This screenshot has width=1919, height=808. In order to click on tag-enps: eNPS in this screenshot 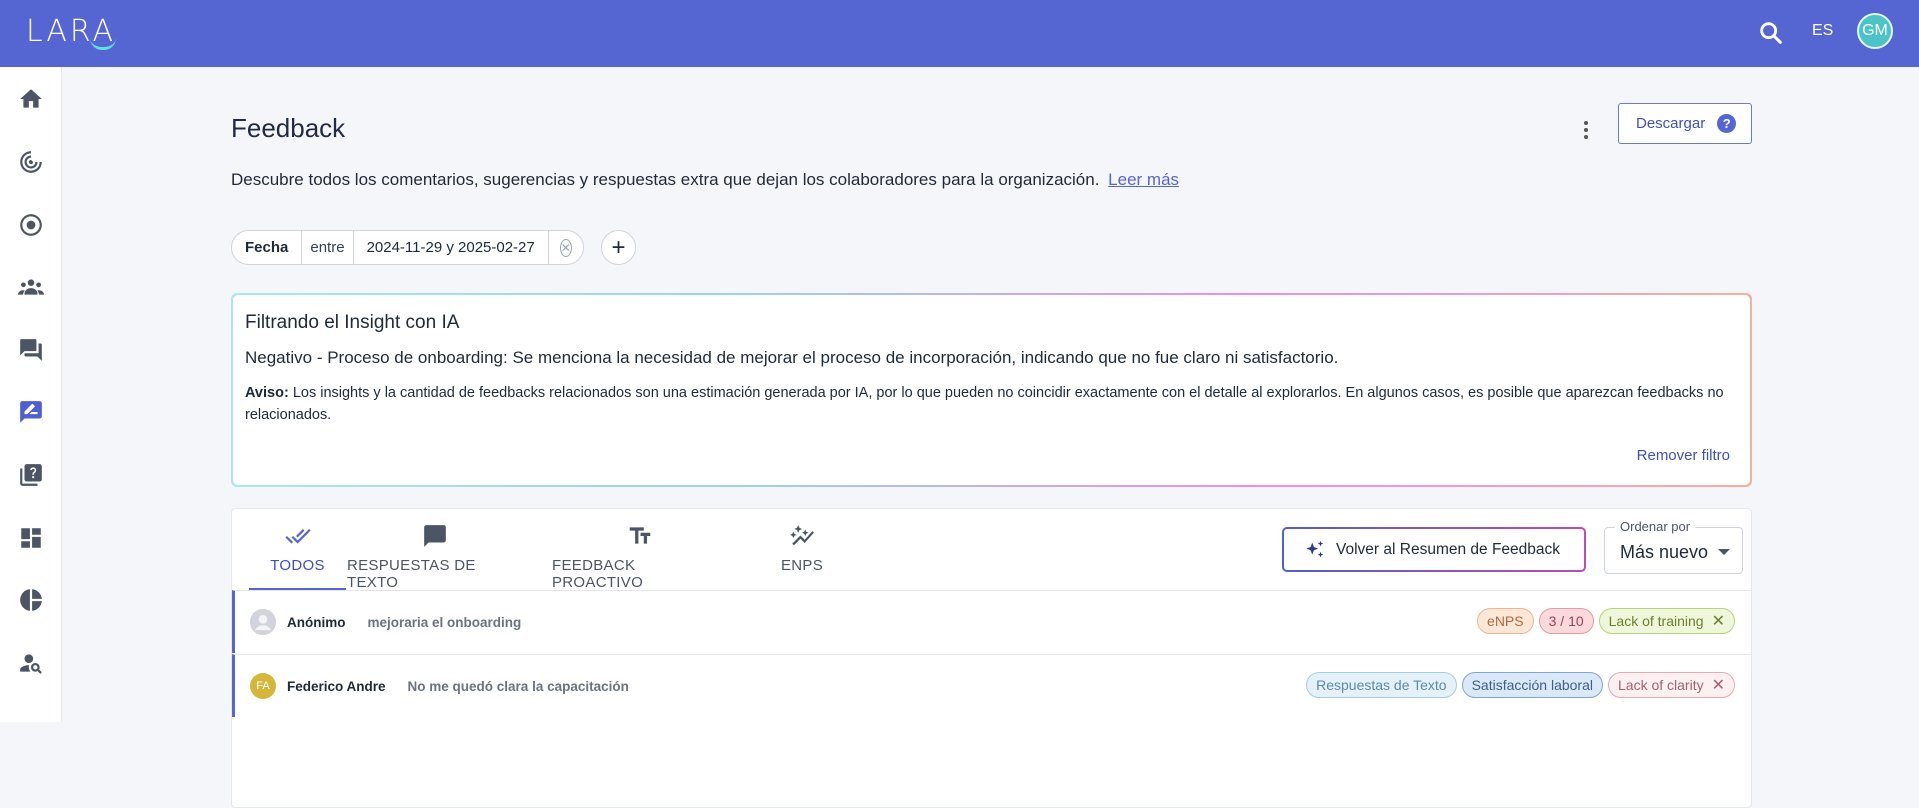, I will do `click(1505, 621)`.